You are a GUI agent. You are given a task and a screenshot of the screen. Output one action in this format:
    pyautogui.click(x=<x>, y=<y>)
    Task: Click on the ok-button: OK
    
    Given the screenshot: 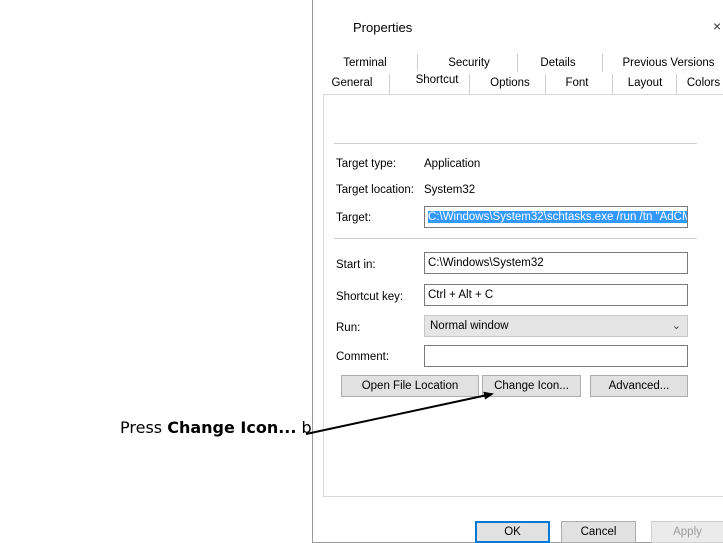 What is the action you would take?
    pyautogui.click(x=512, y=532)
    